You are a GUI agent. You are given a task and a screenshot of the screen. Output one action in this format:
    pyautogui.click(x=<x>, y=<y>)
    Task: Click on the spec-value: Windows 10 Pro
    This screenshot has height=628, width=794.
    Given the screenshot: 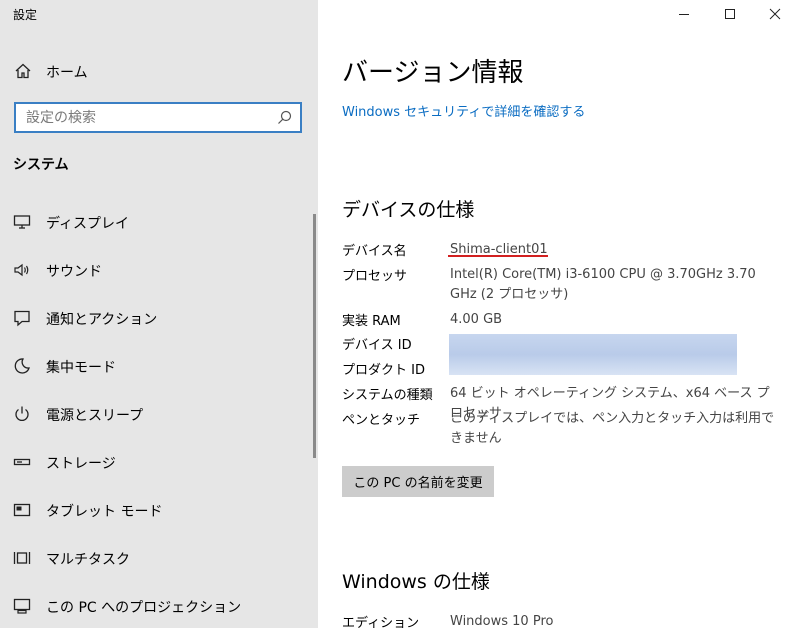 What is the action you would take?
    pyautogui.click(x=502, y=621)
    